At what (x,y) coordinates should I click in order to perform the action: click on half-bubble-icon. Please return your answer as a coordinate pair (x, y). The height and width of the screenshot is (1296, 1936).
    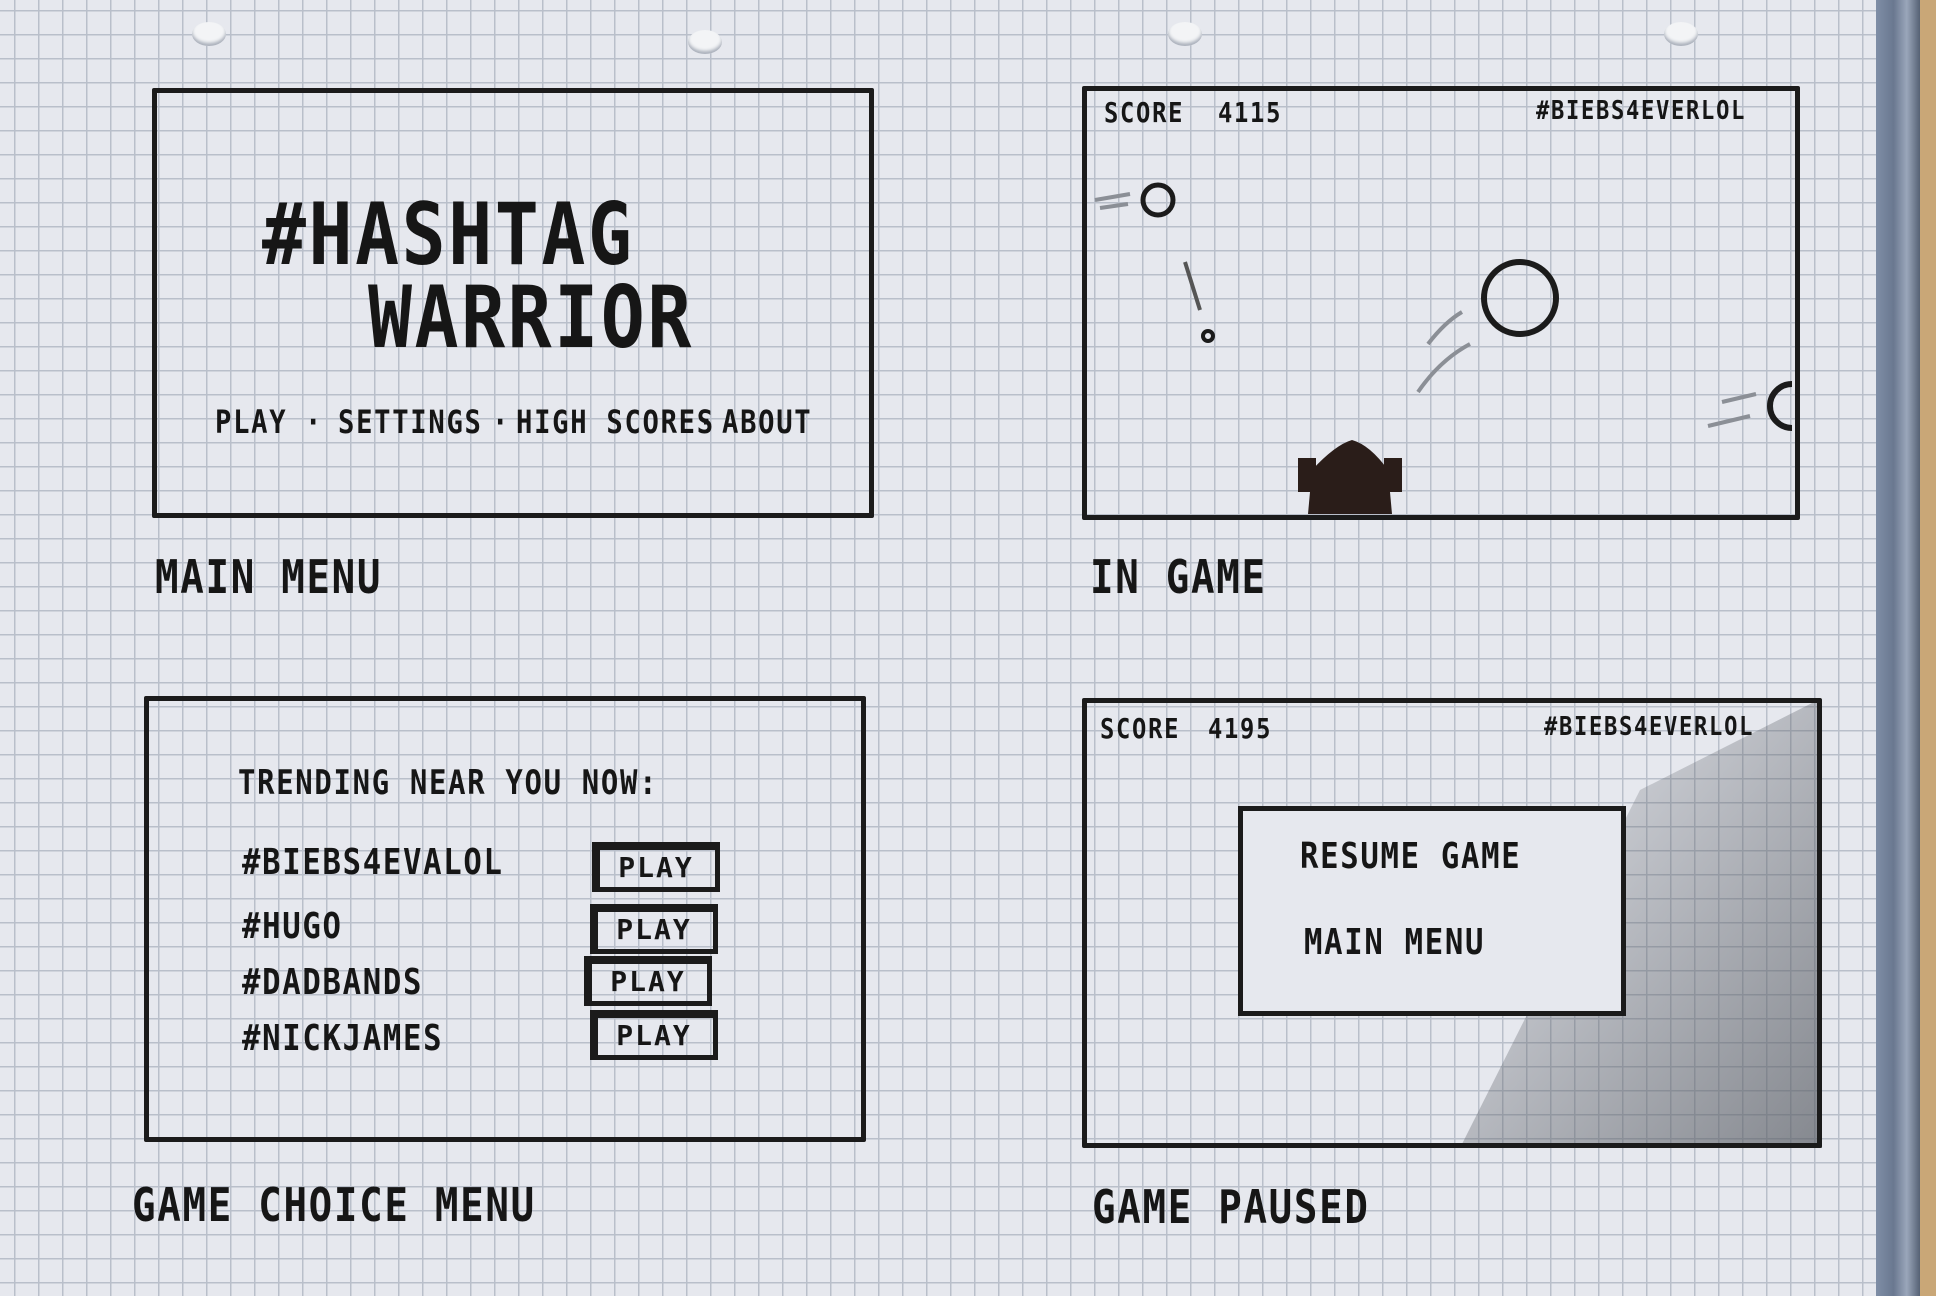
    Looking at the image, I should click on (1780, 406).